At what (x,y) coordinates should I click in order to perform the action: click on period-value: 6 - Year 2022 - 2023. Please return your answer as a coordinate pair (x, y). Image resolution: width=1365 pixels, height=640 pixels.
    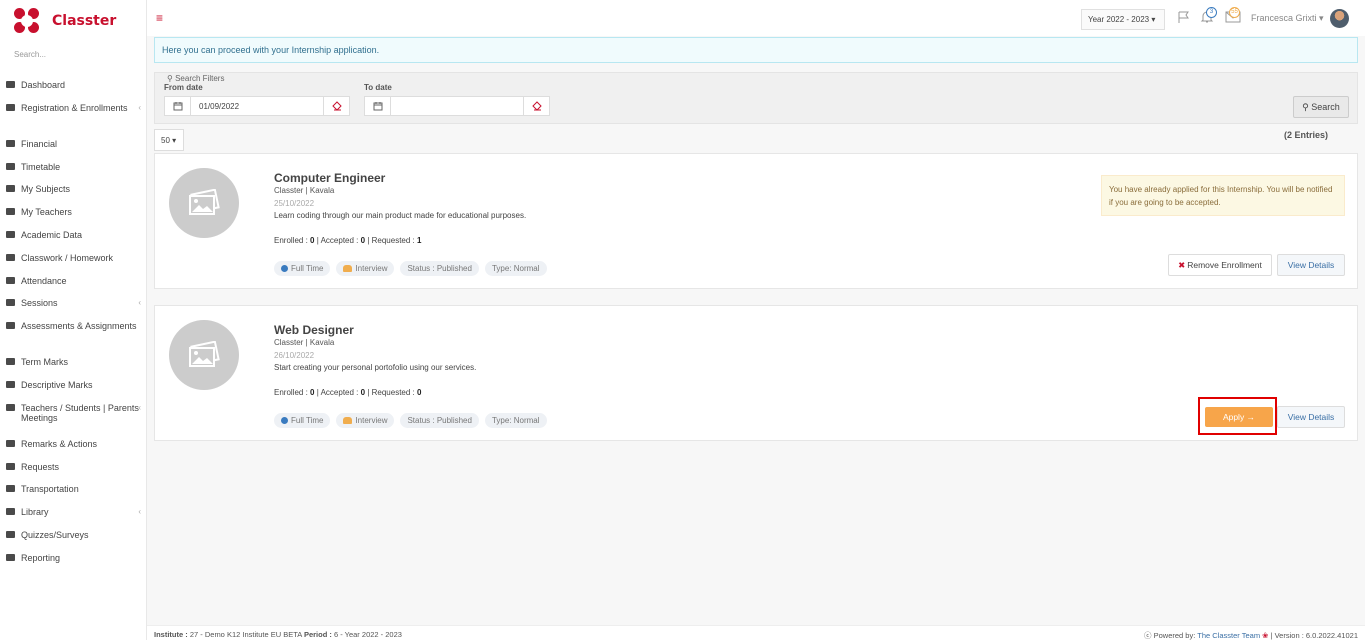
    Looking at the image, I should click on (367, 634).